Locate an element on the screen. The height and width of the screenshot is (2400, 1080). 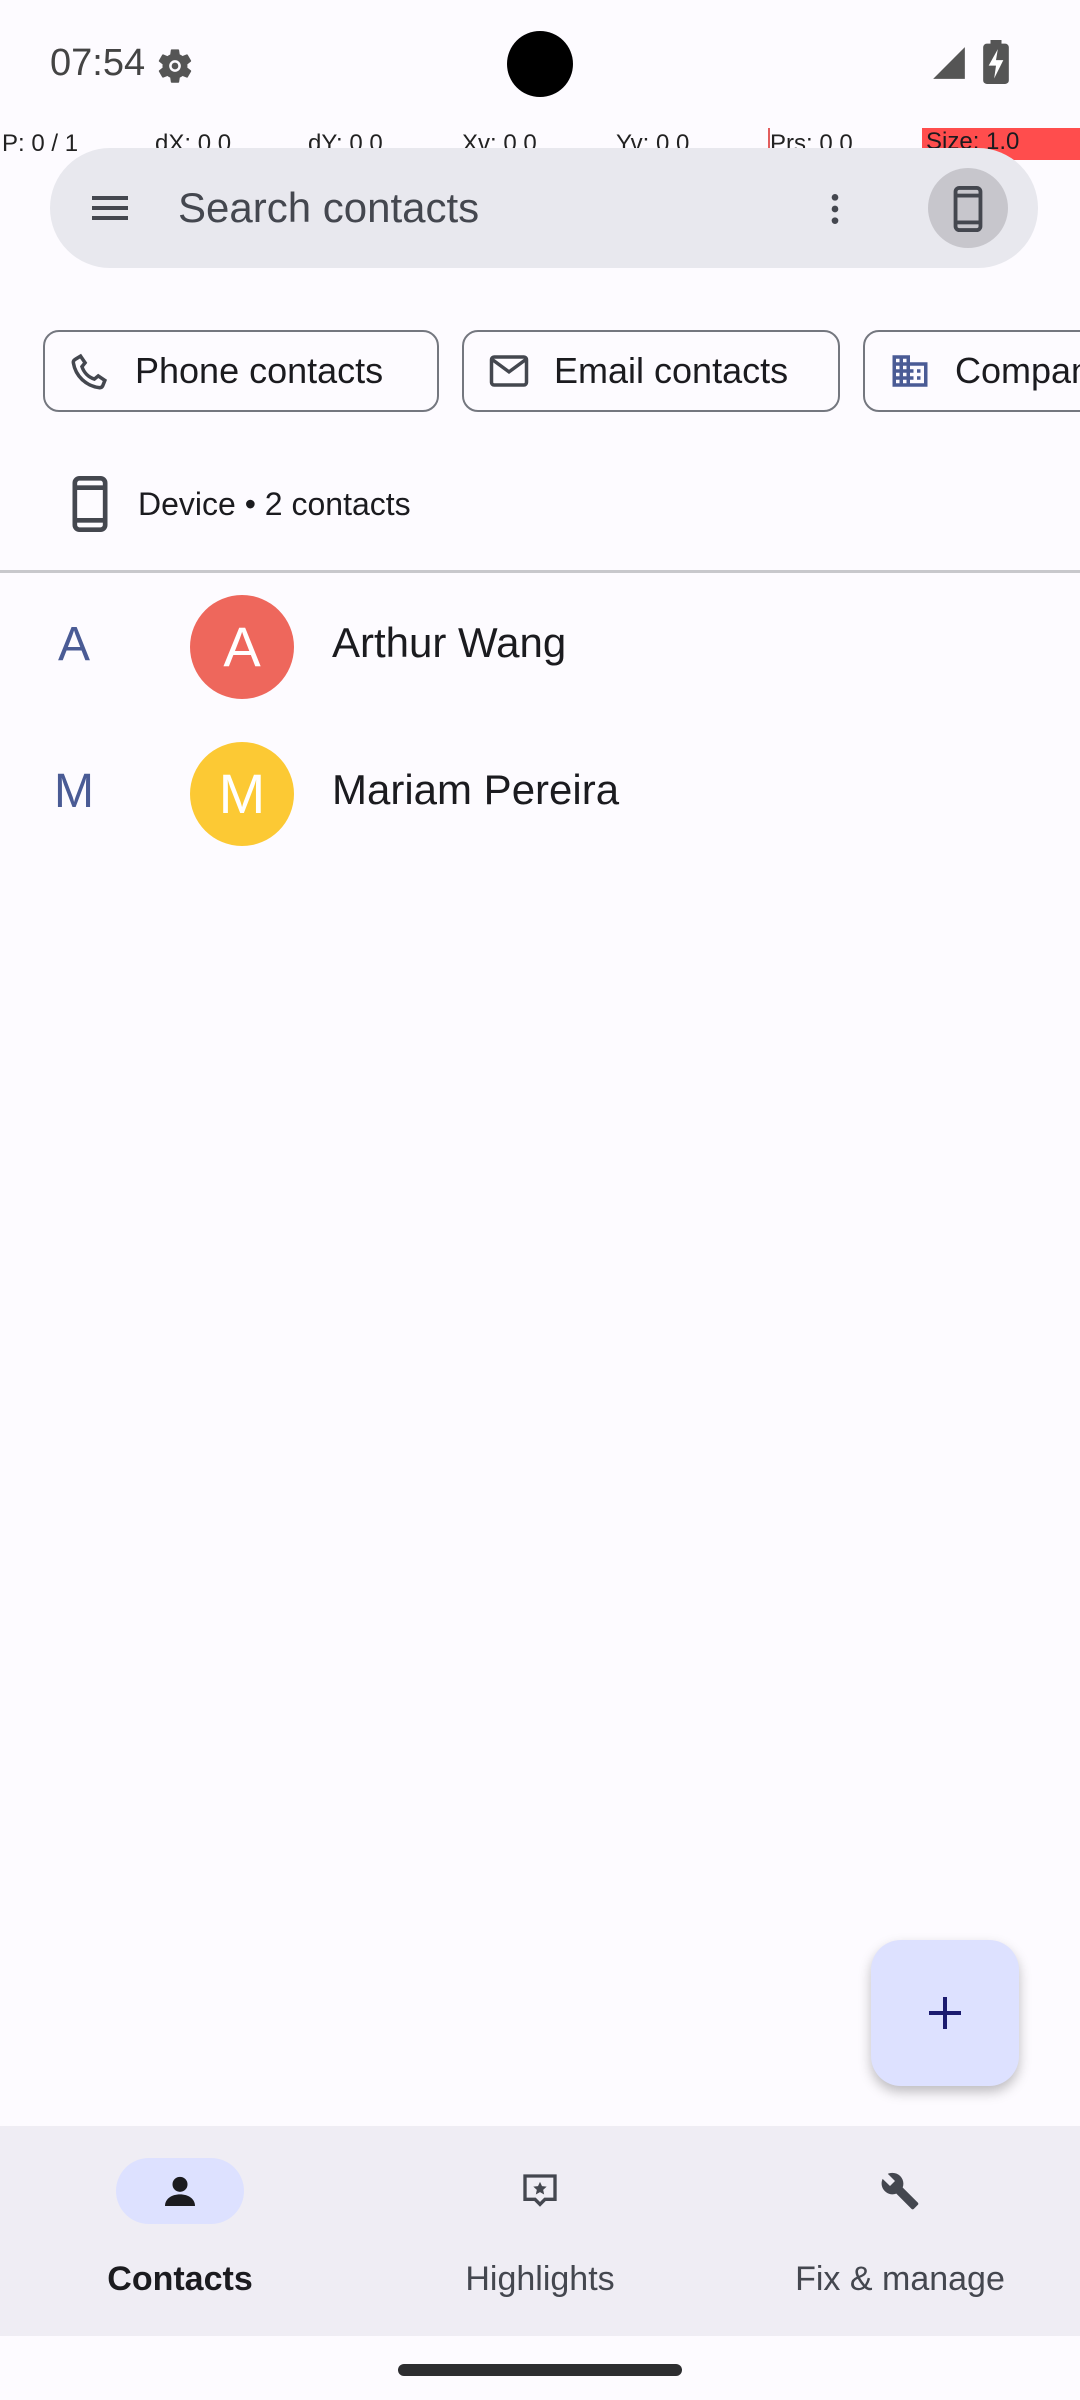
contact-name: Arthur Wang is located at coordinates (449, 642).